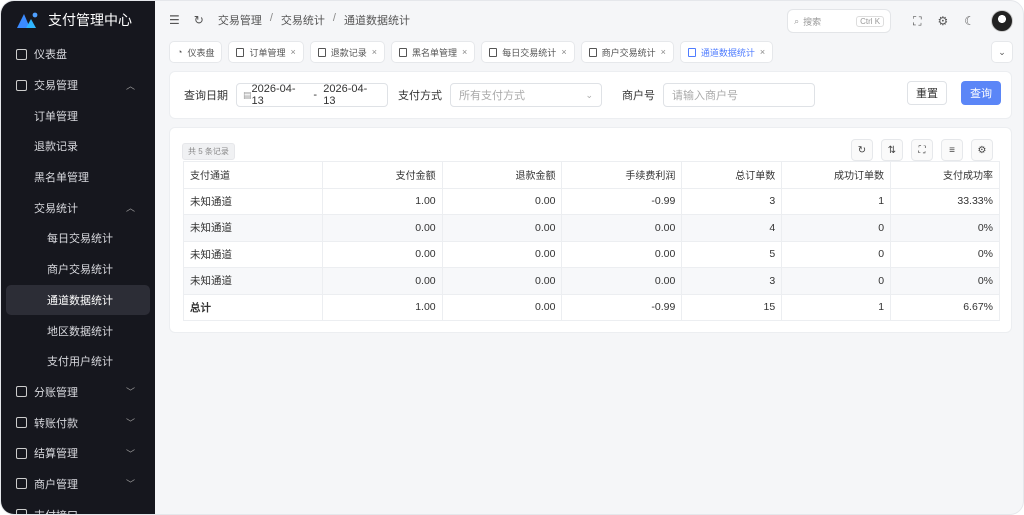  Describe the element at coordinates (892, 150) in the screenshot. I see `density-icon: ⇅` at that location.